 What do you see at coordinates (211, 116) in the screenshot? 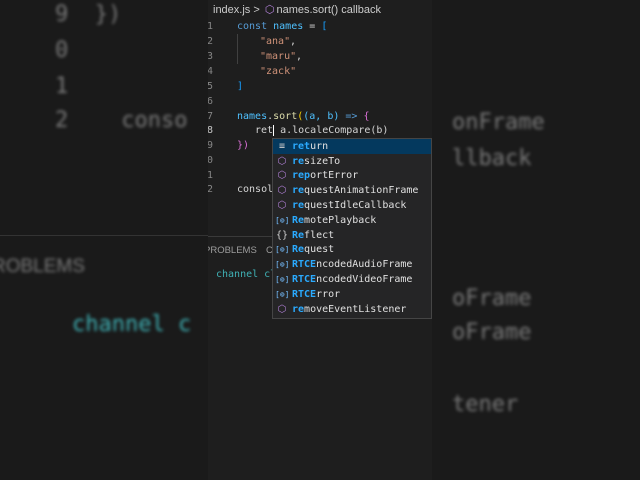
I see `line-number: 7` at bounding box center [211, 116].